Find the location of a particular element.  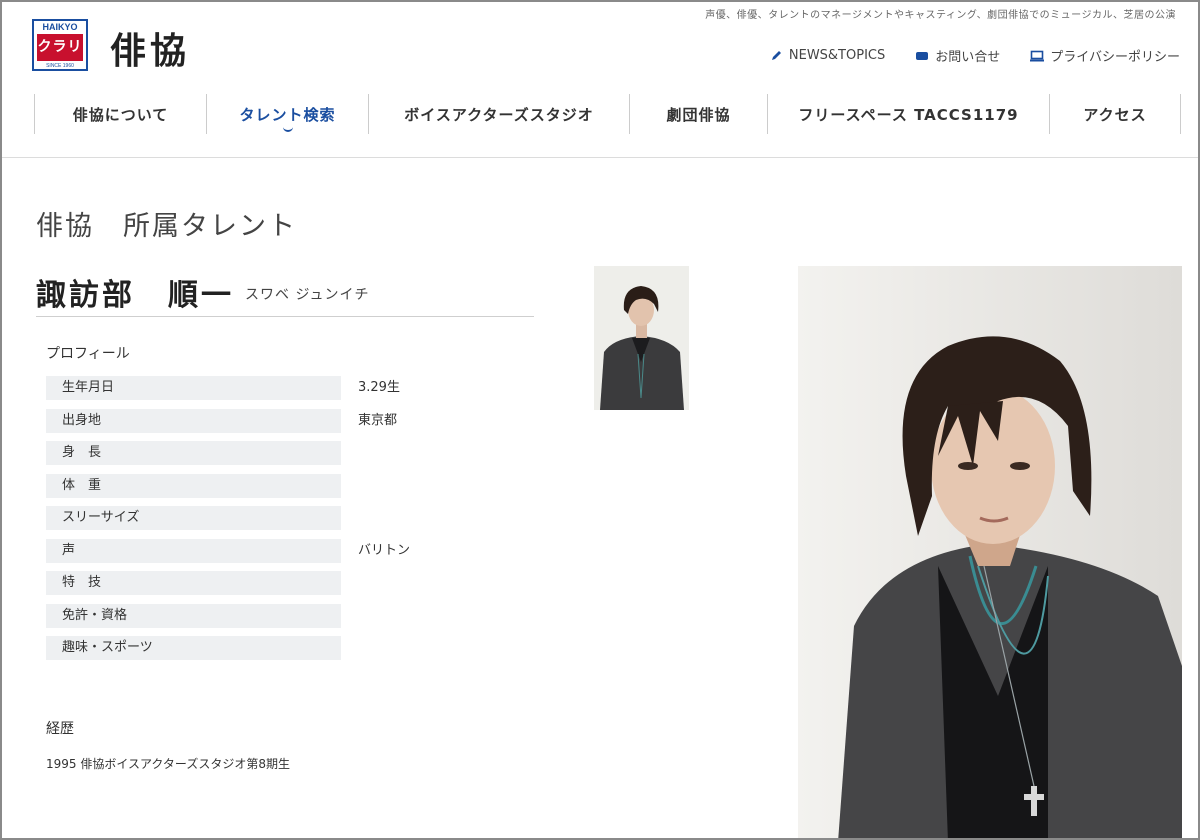

site-name: 俳協 is located at coordinates (150, 48).